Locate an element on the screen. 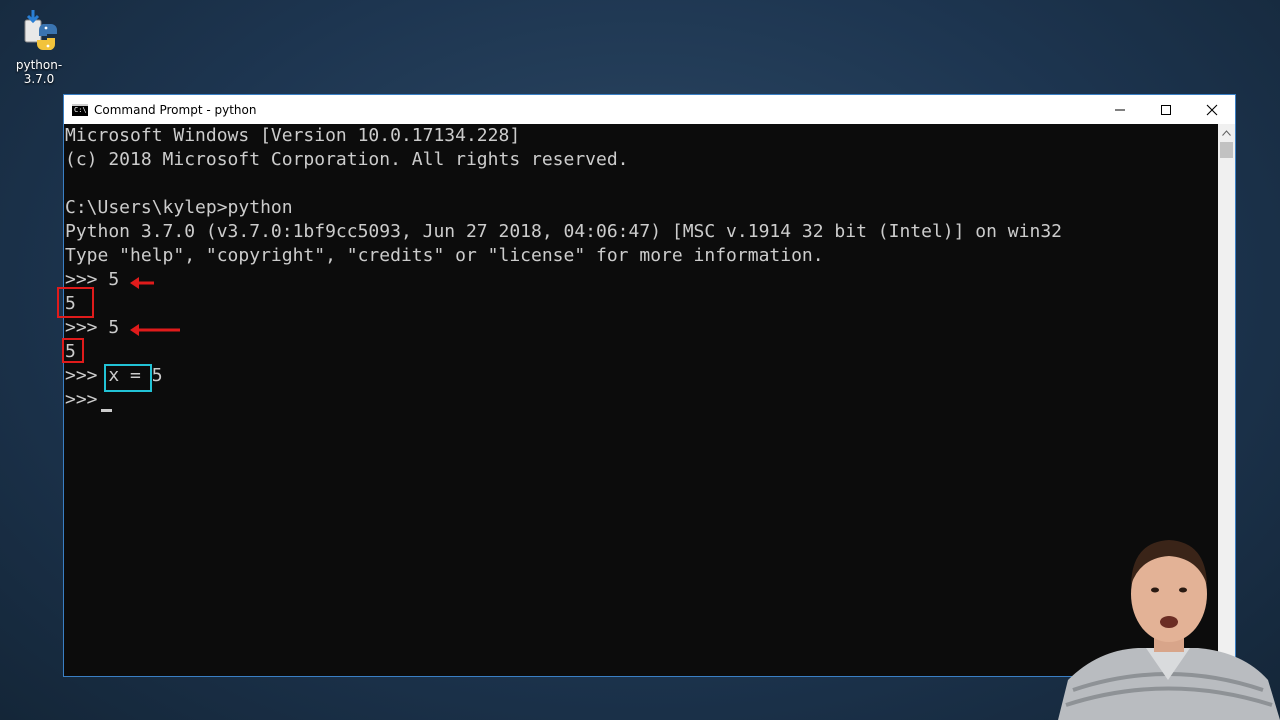  maximize-icon is located at coordinates (1166, 109).